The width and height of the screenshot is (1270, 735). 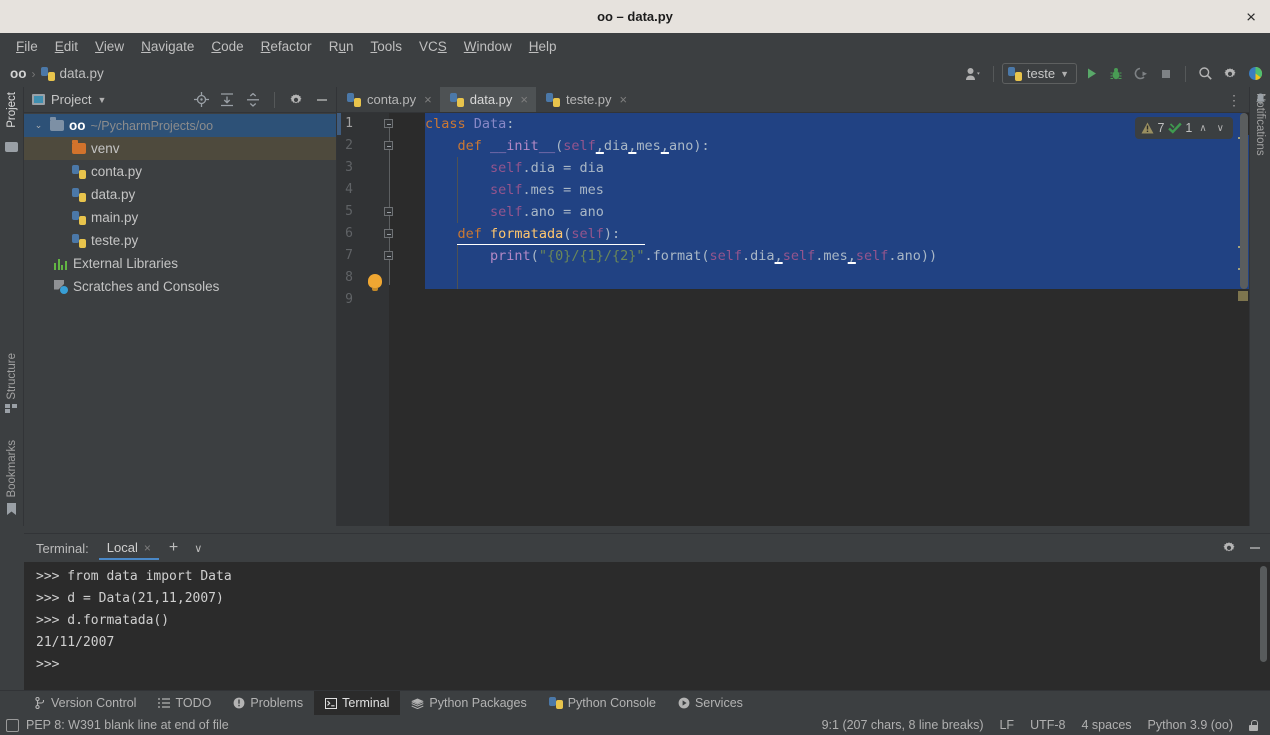 What do you see at coordinates (1006, 725) in the screenshot?
I see `line-separator: LF` at bounding box center [1006, 725].